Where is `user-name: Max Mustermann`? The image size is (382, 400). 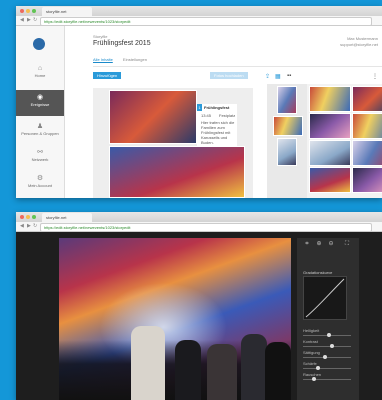
user-name: Max Mustermann is located at coordinates (362, 38).